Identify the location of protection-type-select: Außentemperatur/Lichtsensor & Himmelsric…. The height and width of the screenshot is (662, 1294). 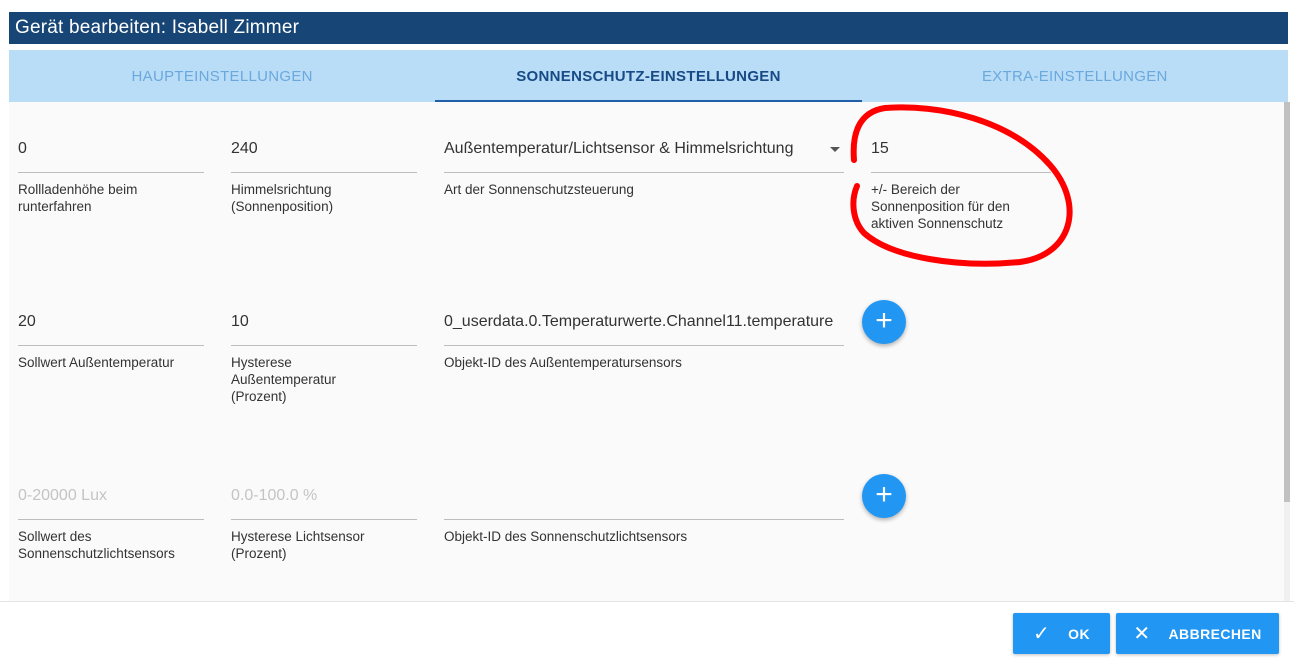
(644, 154).